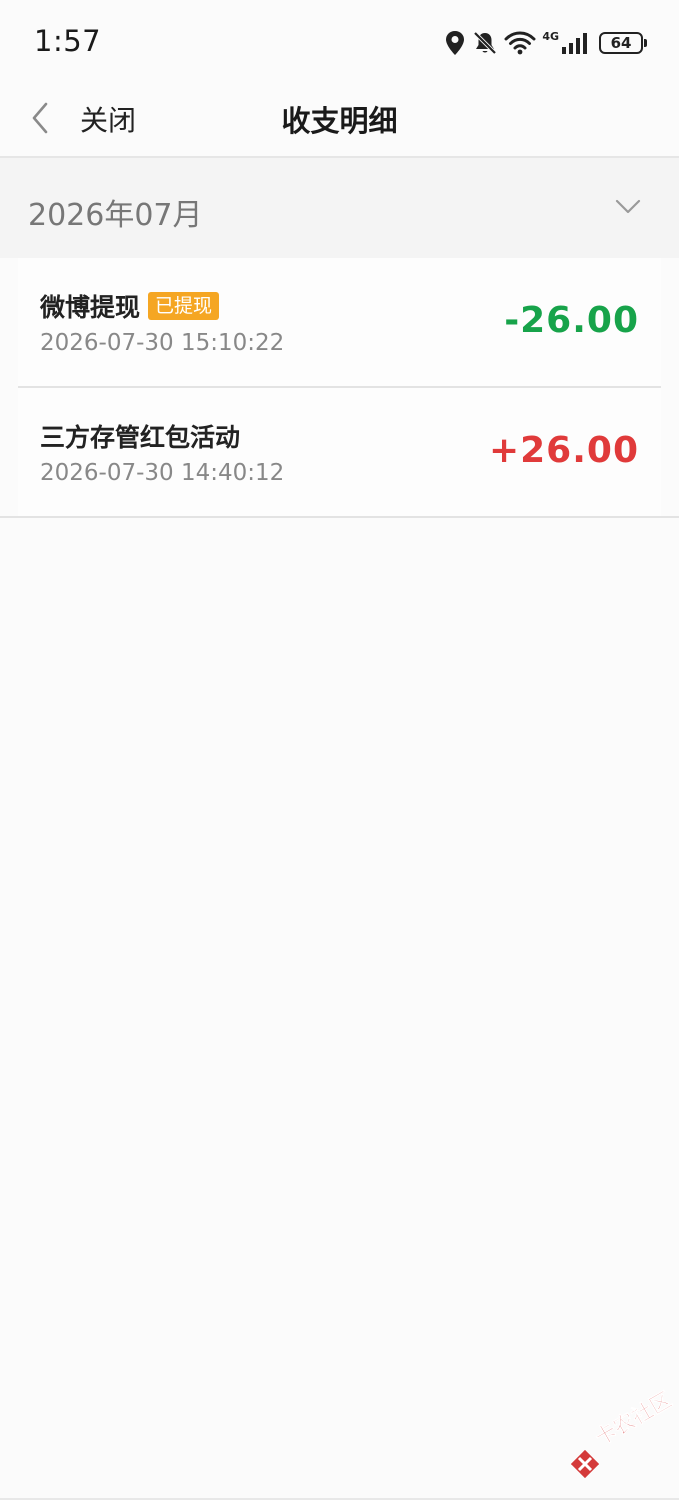 The width and height of the screenshot is (679, 1500). I want to click on close-button: 关闭, so click(108, 119).